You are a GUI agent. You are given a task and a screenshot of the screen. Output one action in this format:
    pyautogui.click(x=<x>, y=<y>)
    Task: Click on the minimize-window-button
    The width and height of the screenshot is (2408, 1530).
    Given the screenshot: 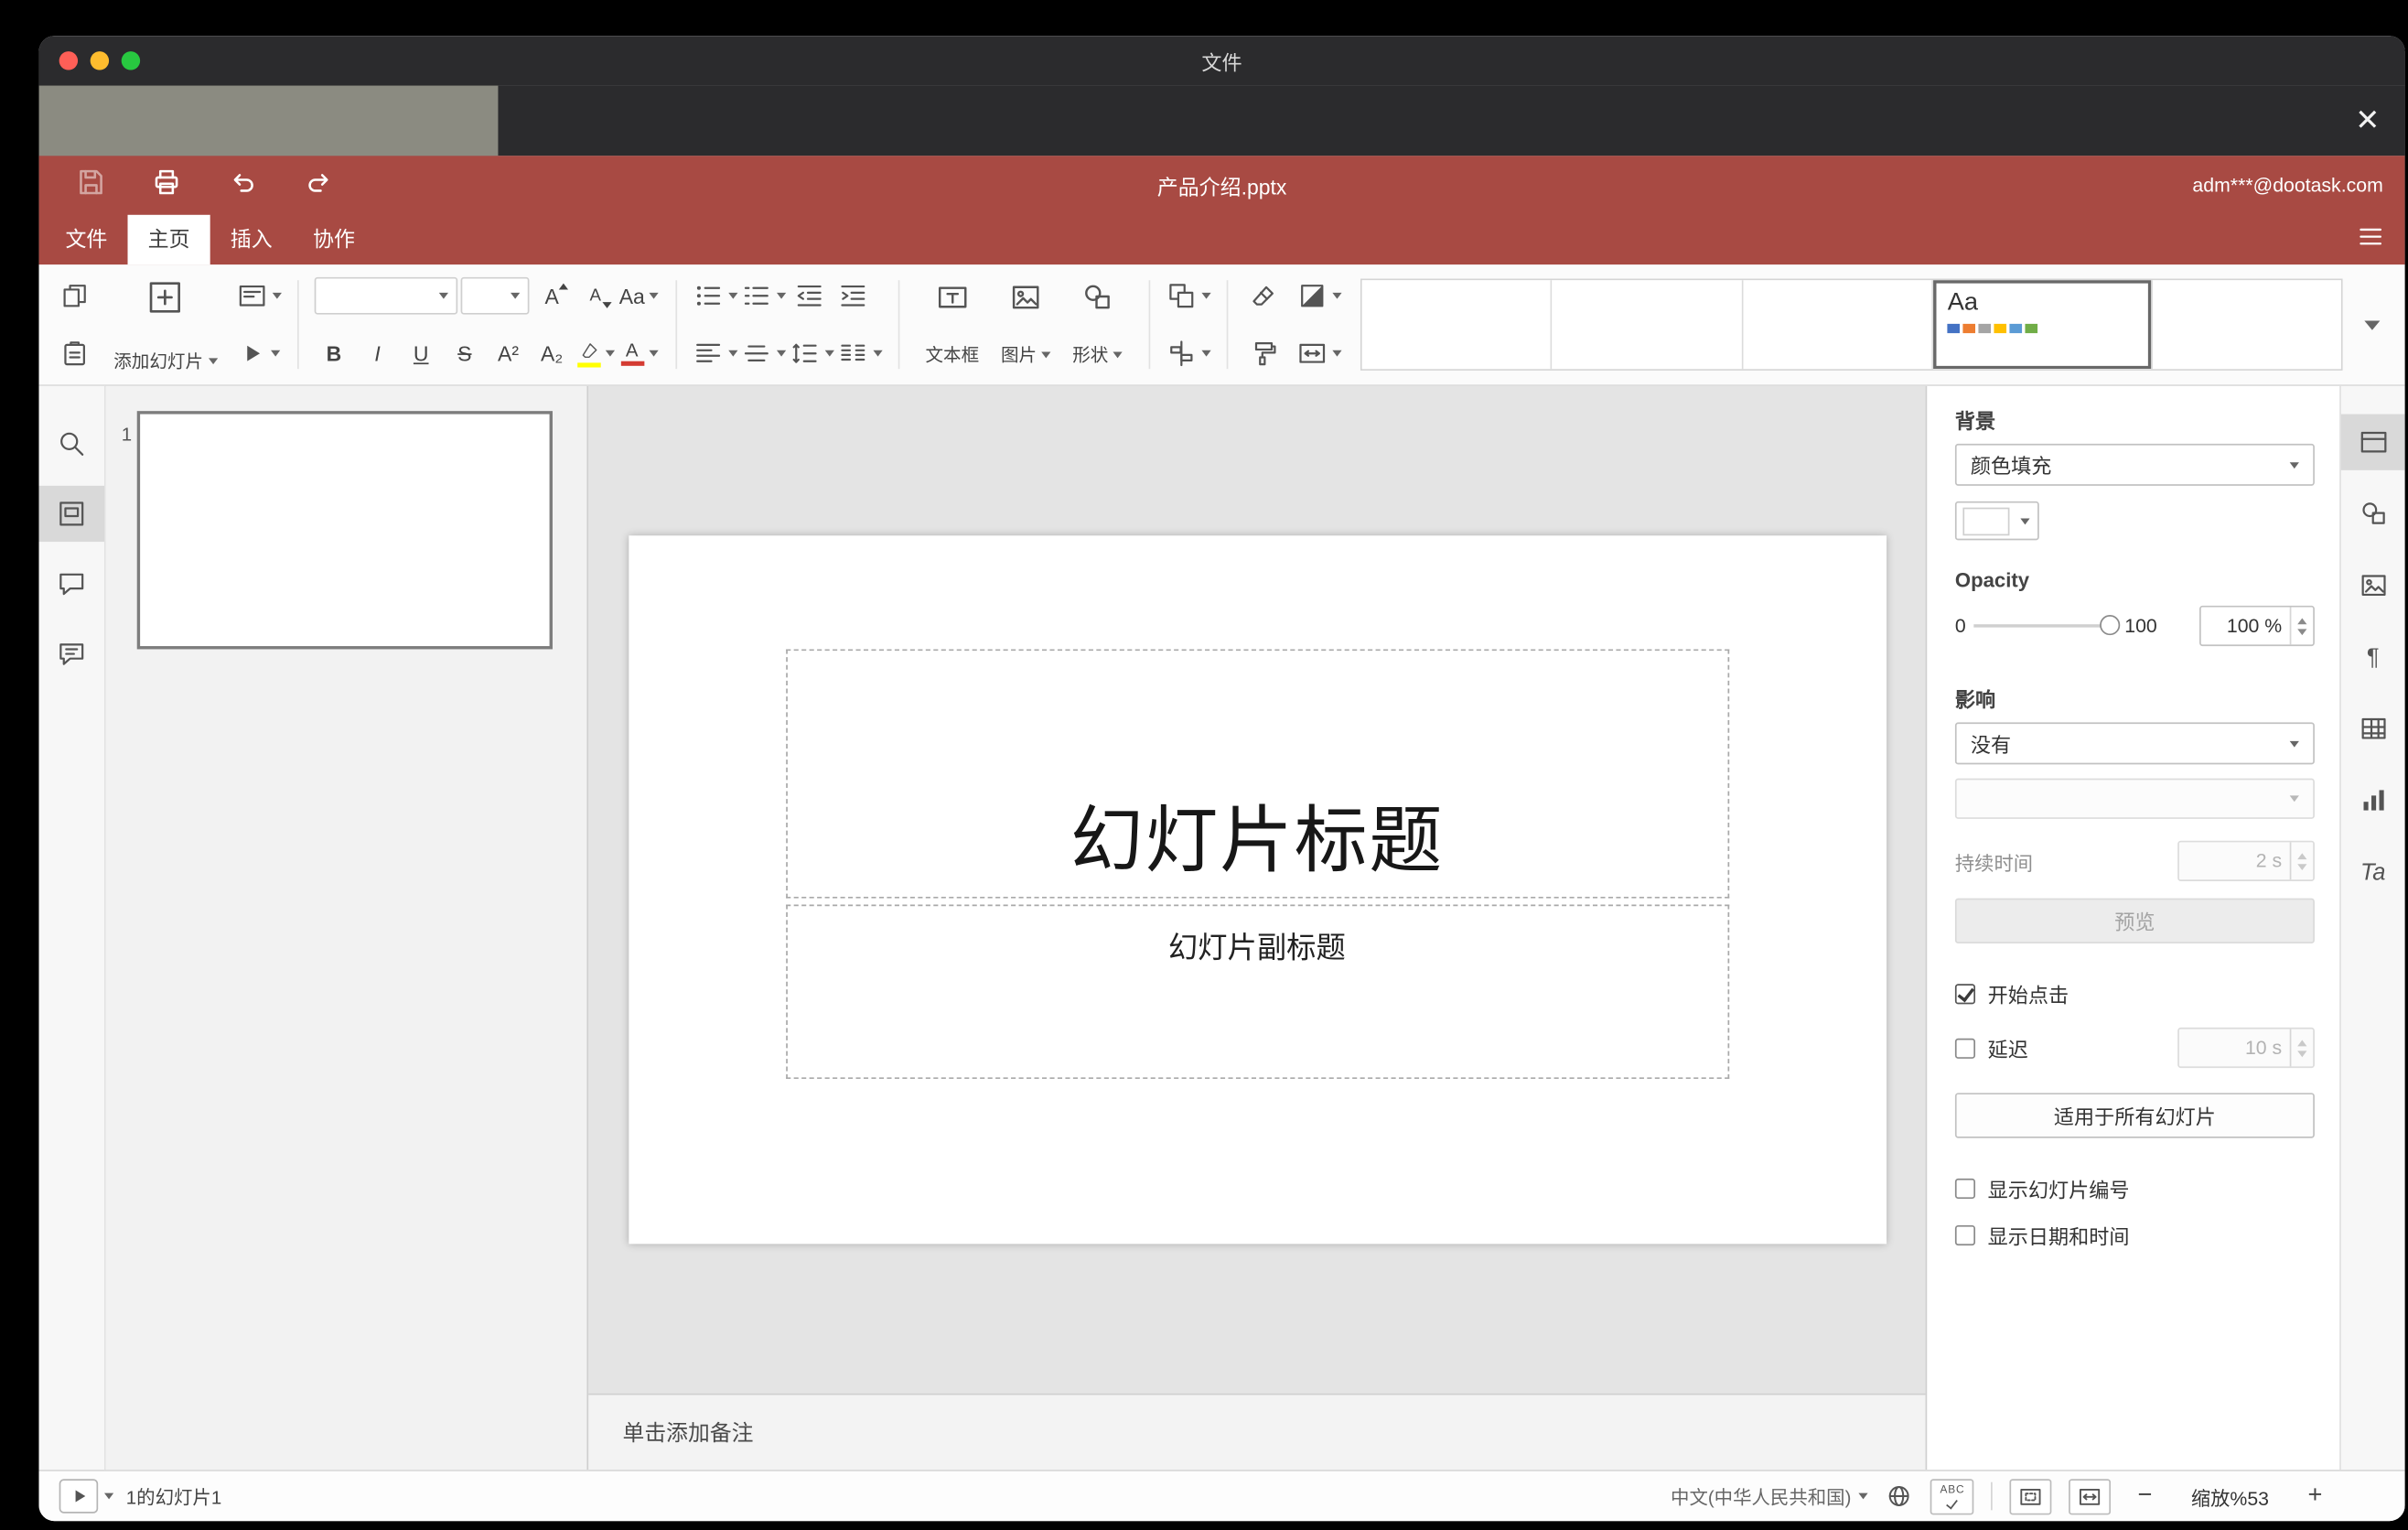 What is the action you would take?
    pyautogui.click(x=100, y=60)
    